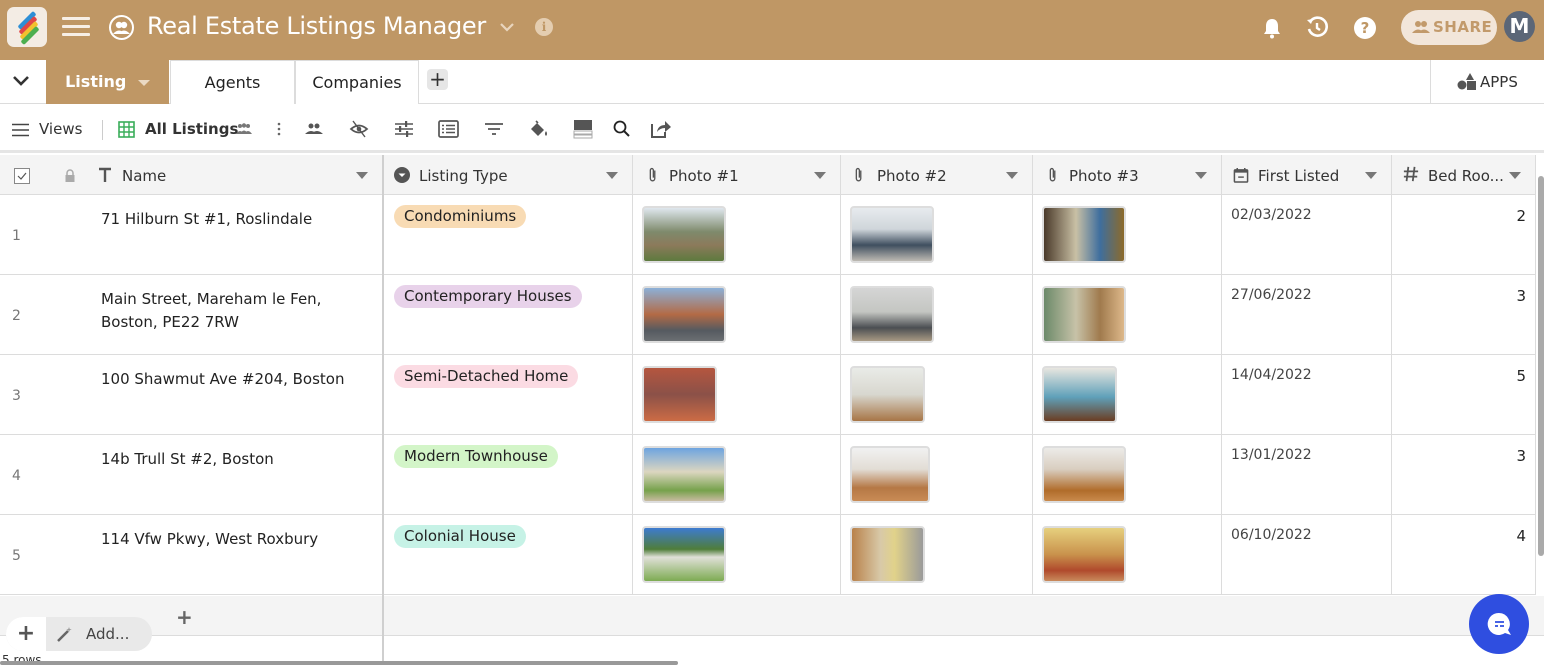  What do you see at coordinates (539, 130) in the screenshot?
I see `paint-bucket-icon` at bounding box center [539, 130].